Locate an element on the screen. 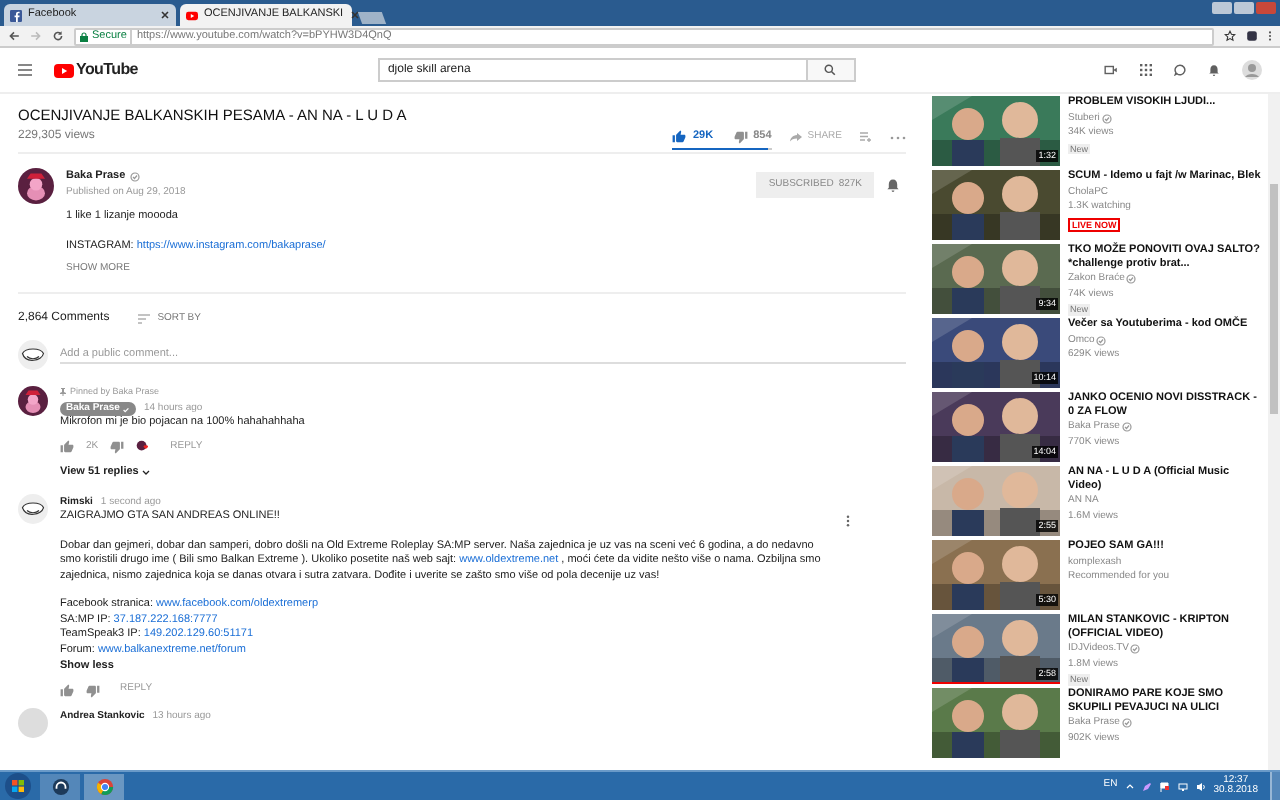 This screenshot has width=1280, height=800. sort-icon is located at coordinates (143, 319).